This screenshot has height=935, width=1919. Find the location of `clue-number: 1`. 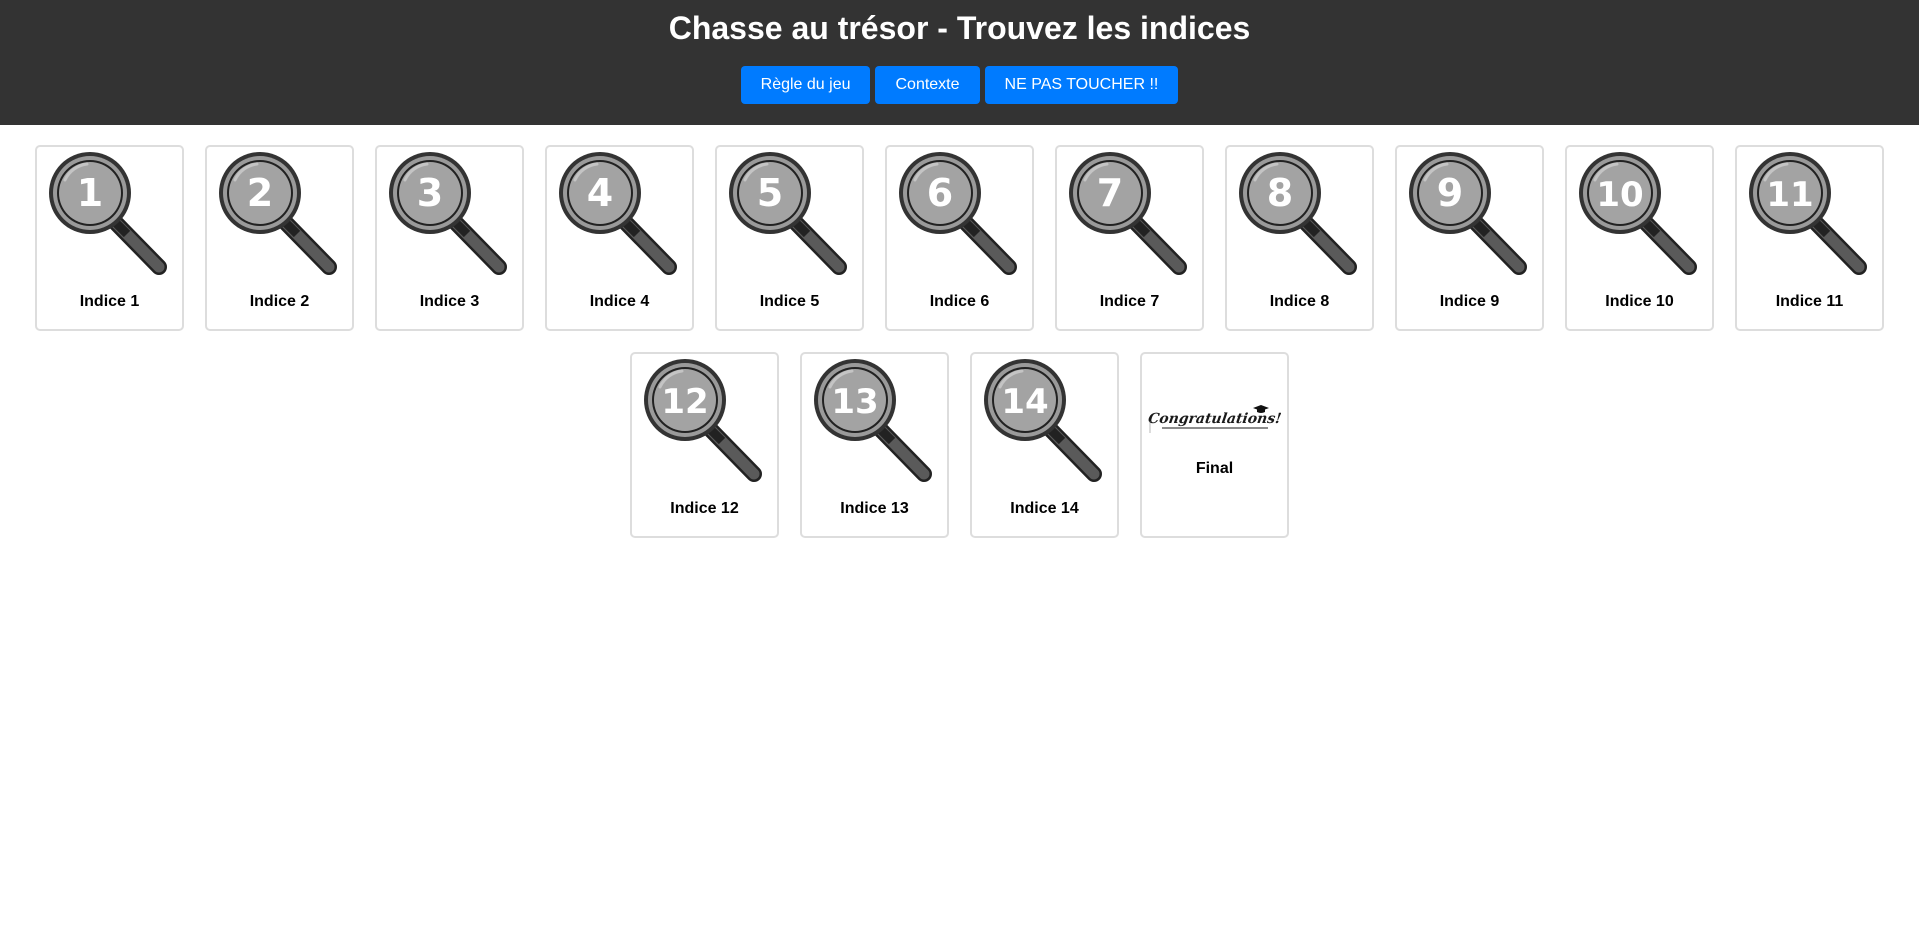

clue-number: 1 is located at coordinates (90, 193).